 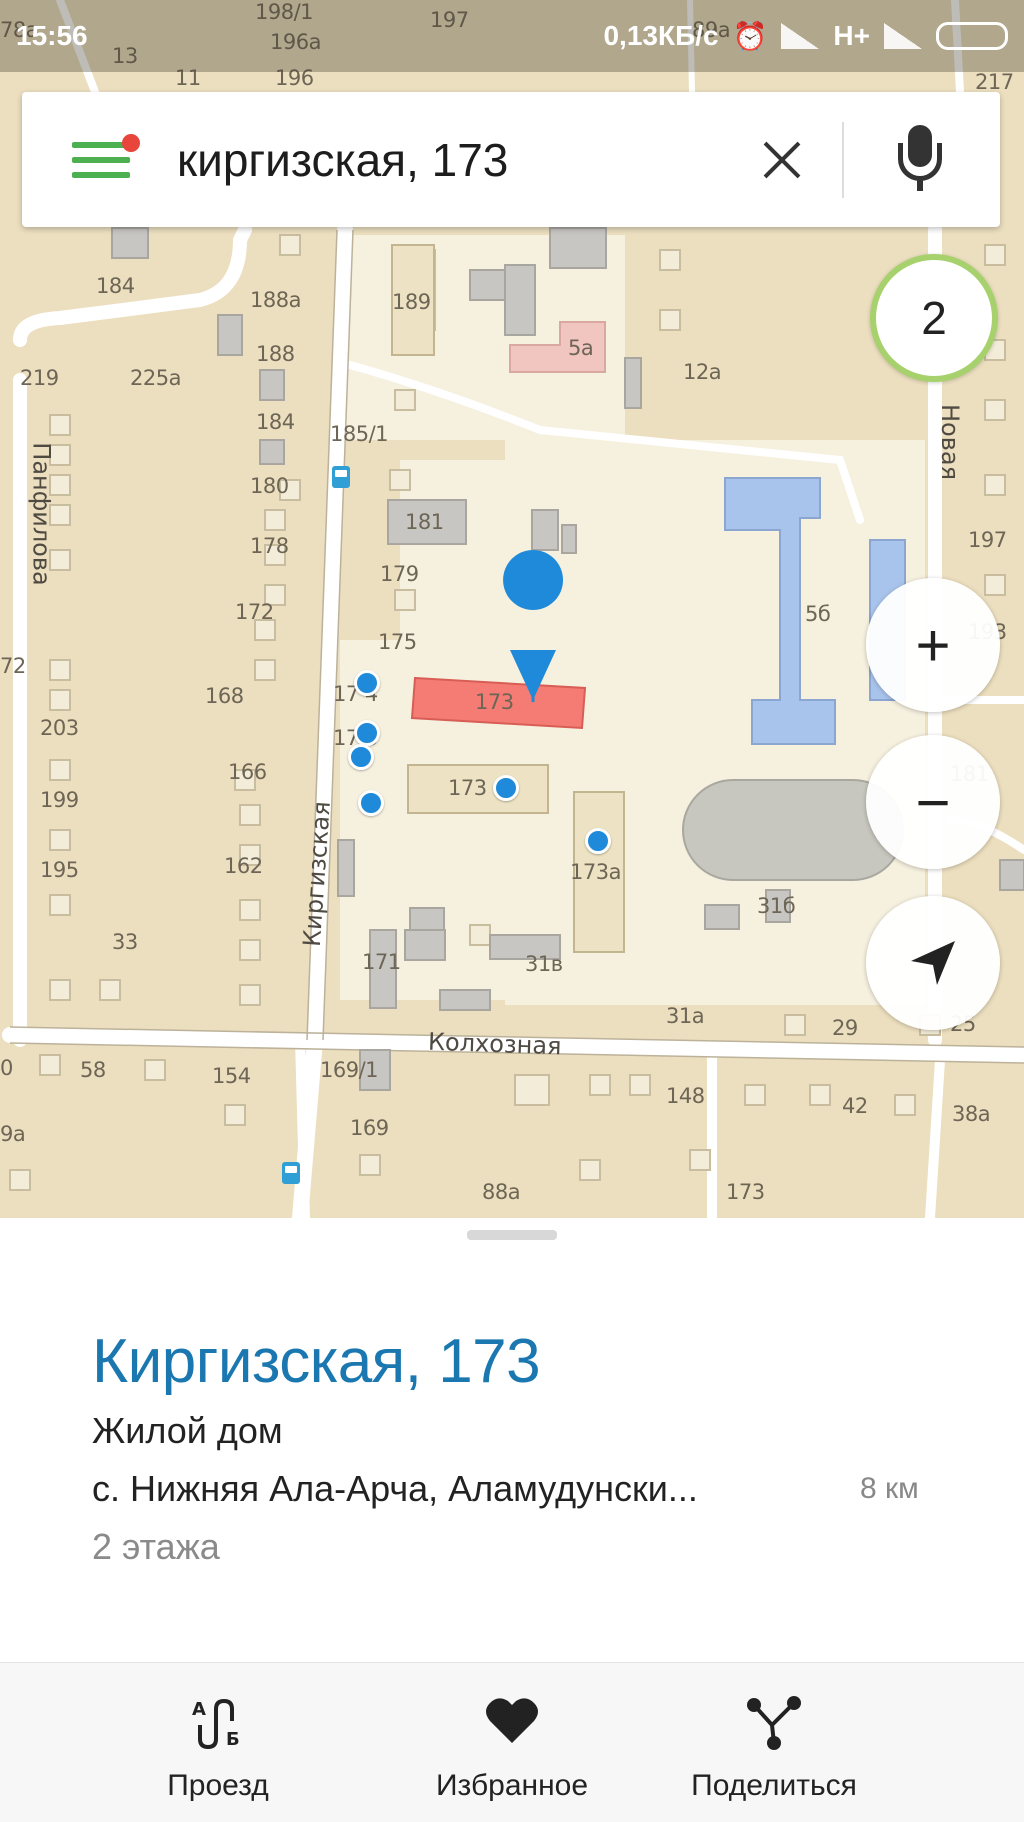 I want to click on building-label: 148, so click(x=685, y=1096).